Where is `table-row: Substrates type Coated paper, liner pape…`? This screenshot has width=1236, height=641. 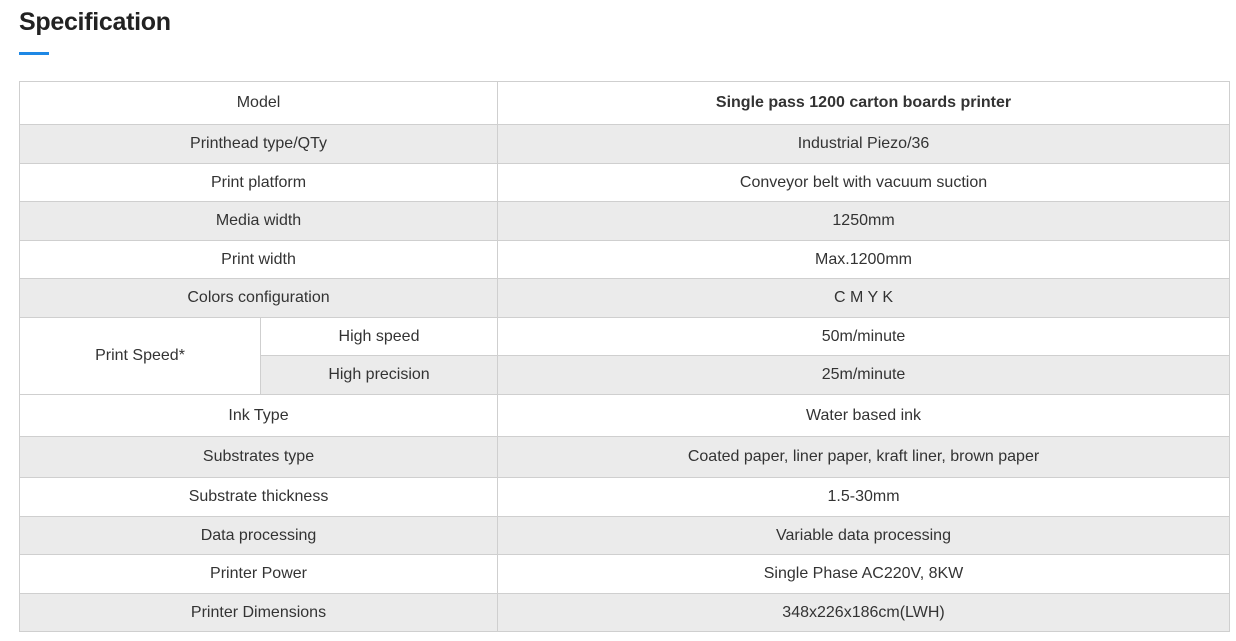
table-row: Substrates type Coated paper, liner pape… is located at coordinates (624, 457).